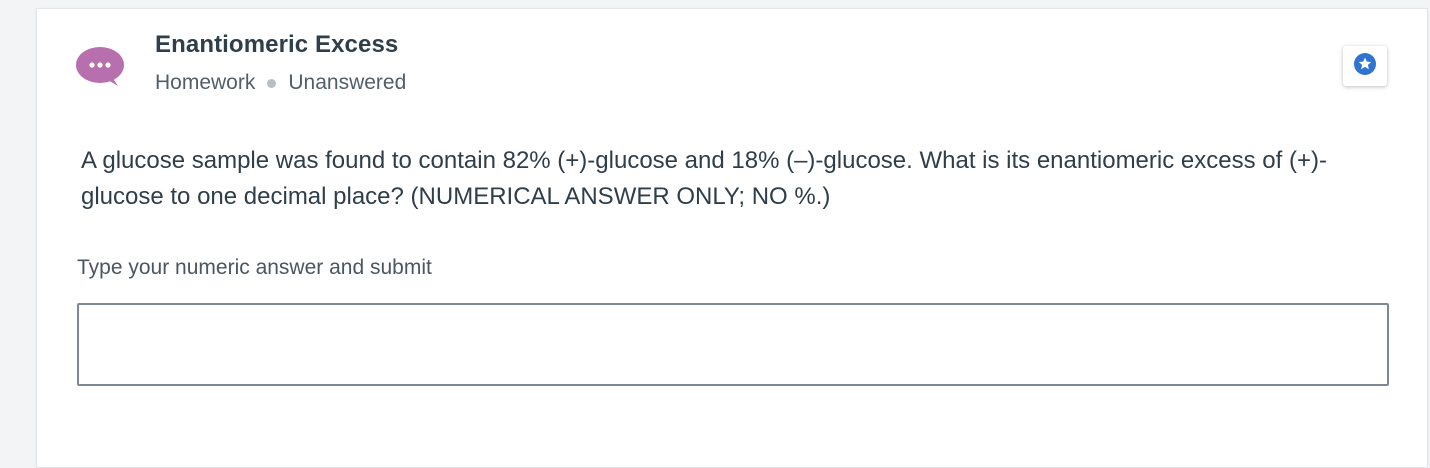 The width and height of the screenshot is (1430, 468). What do you see at coordinates (277, 44) in the screenshot?
I see `question-title: Enantiomeric Excess` at bounding box center [277, 44].